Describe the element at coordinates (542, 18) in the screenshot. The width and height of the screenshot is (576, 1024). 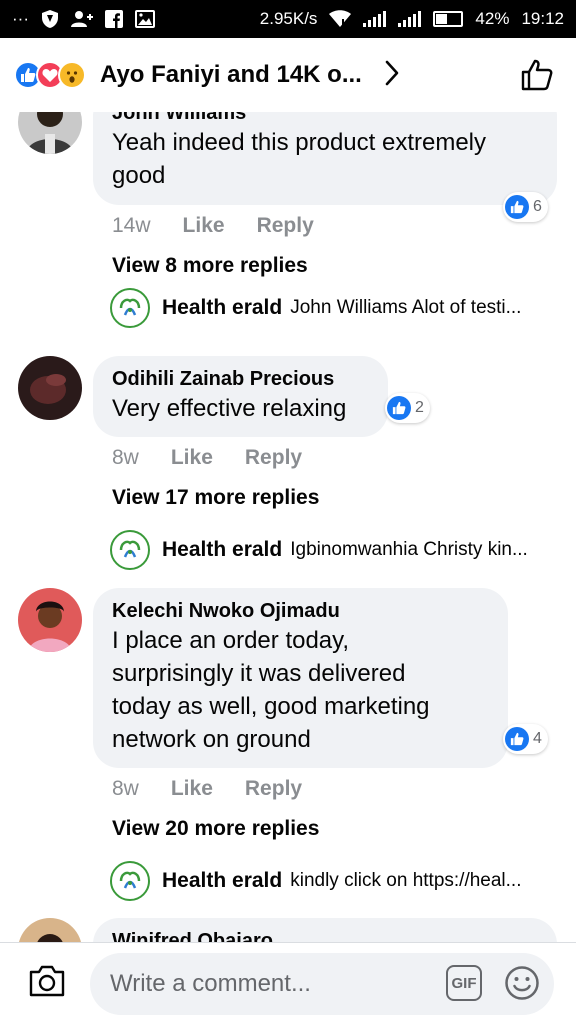
I see `clock: 19:12` at that location.